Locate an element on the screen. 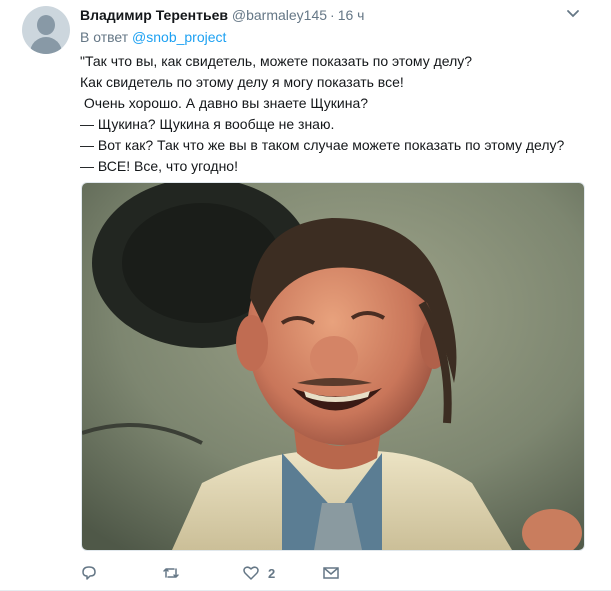 The height and width of the screenshot is (591, 611). chevron-down-icon is located at coordinates (573, 14).